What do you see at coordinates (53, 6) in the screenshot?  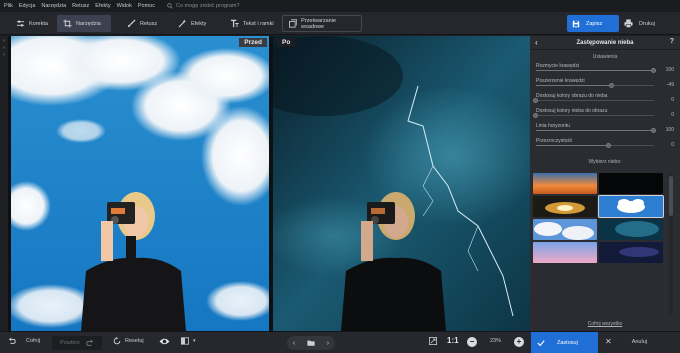 I see `menu-item-narzedzia: Narzędzia` at bounding box center [53, 6].